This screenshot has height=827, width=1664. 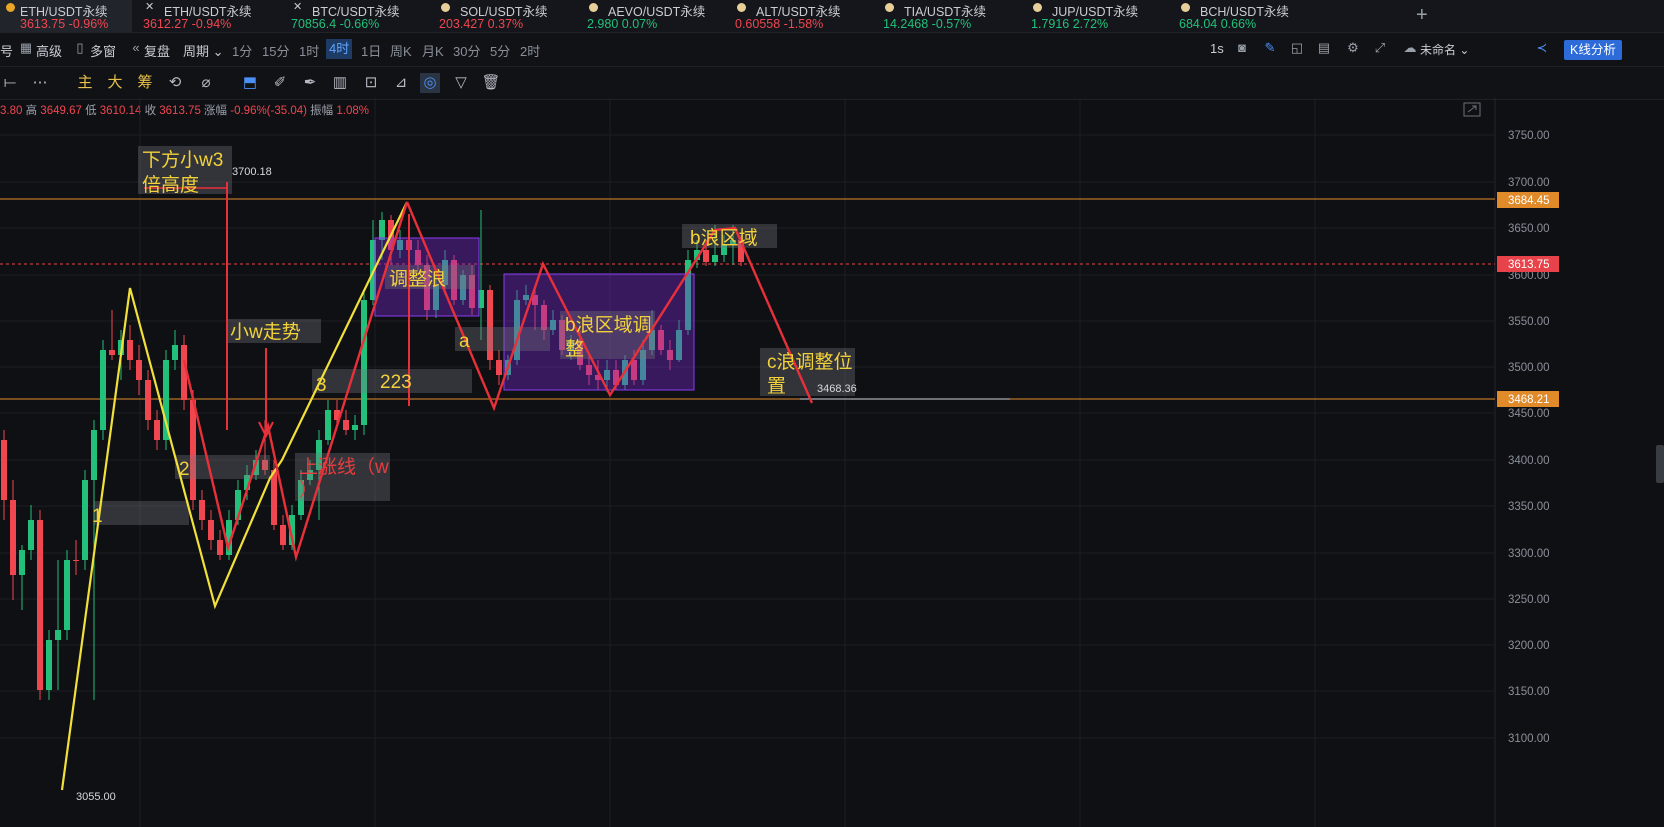 I want to click on pen-icon: ✒, so click(x=310, y=83).